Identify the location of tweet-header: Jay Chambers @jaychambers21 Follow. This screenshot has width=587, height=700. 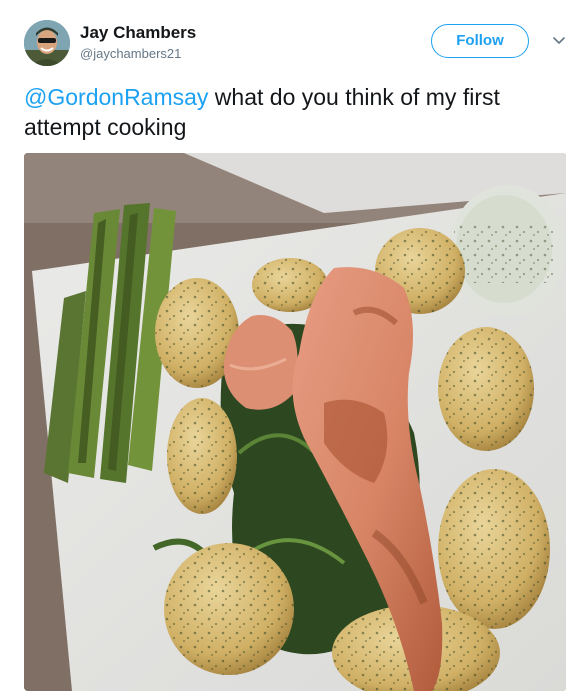
(296, 46).